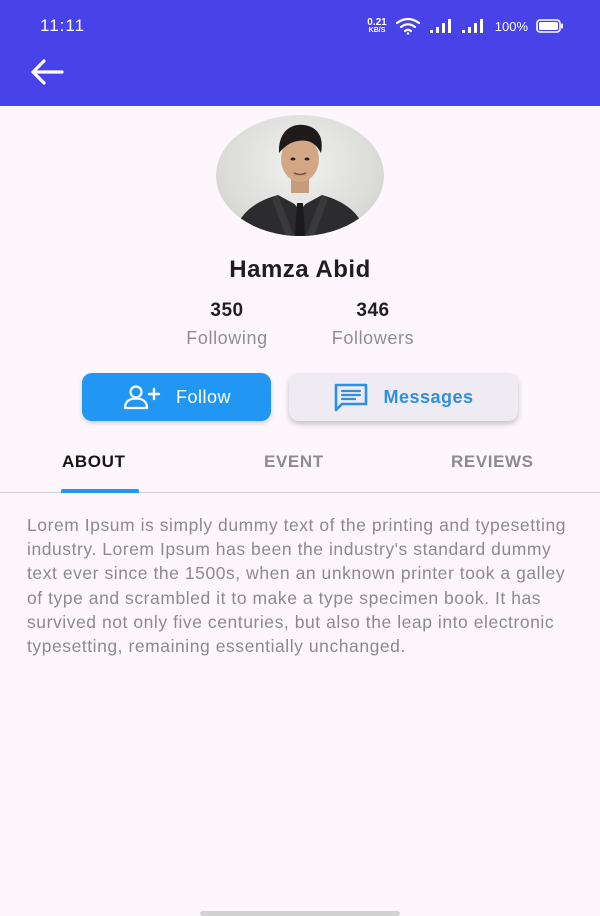 Image resolution: width=600 pixels, height=916 pixels. What do you see at coordinates (549, 26) in the screenshot?
I see `battery-icon` at bounding box center [549, 26].